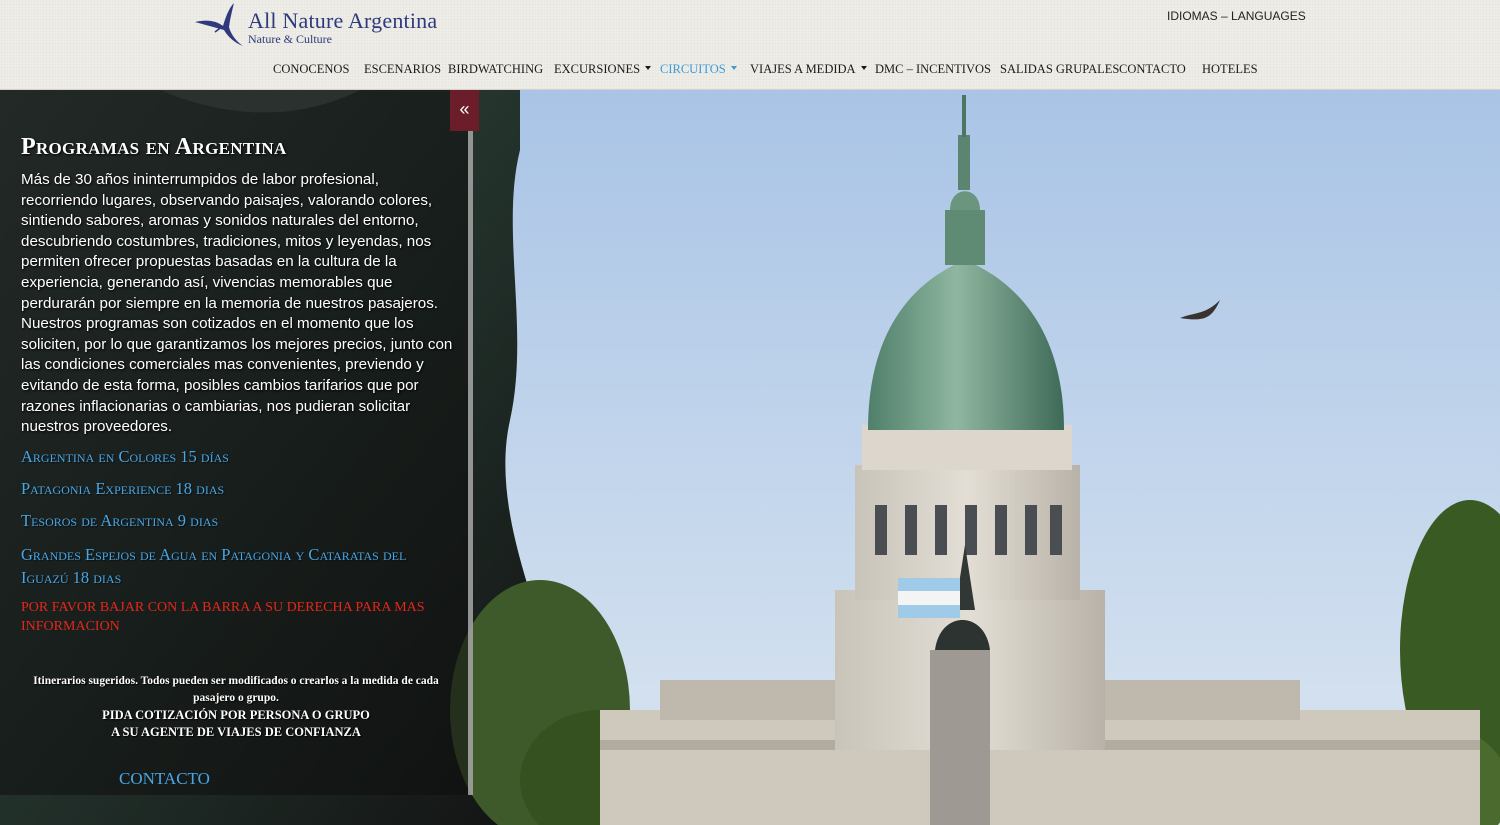  Describe the element at coordinates (125, 457) in the screenshot. I see `program-link-argentina-en-colores: Argentina en Colores 15 días` at that location.